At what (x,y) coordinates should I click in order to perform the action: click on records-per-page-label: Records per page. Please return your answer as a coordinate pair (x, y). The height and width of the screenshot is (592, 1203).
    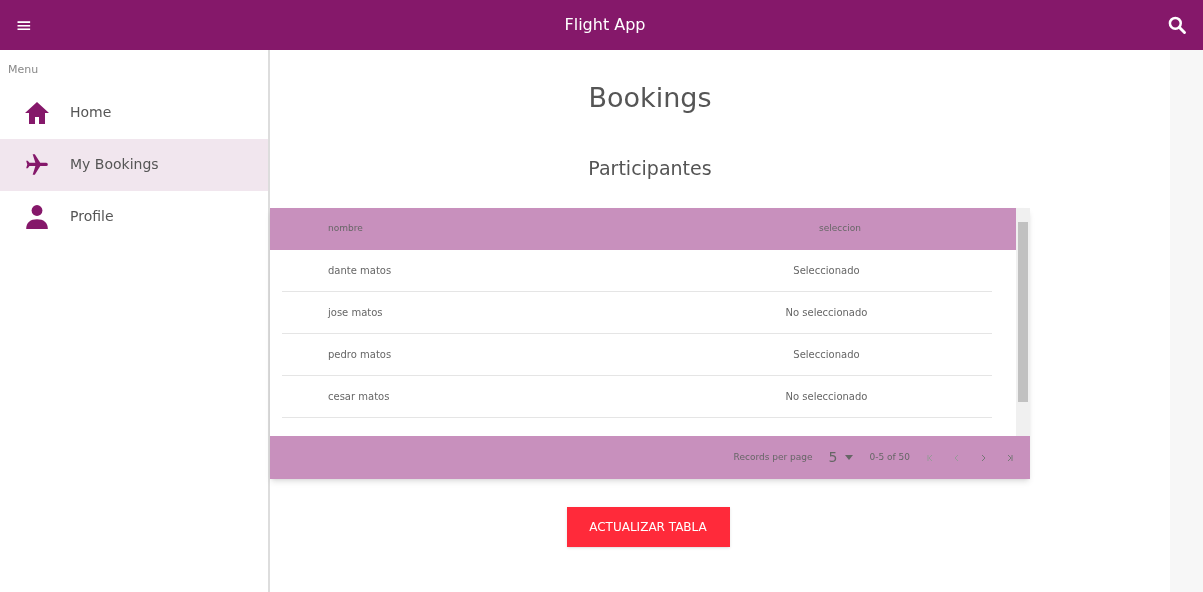
    Looking at the image, I should click on (773, 457).